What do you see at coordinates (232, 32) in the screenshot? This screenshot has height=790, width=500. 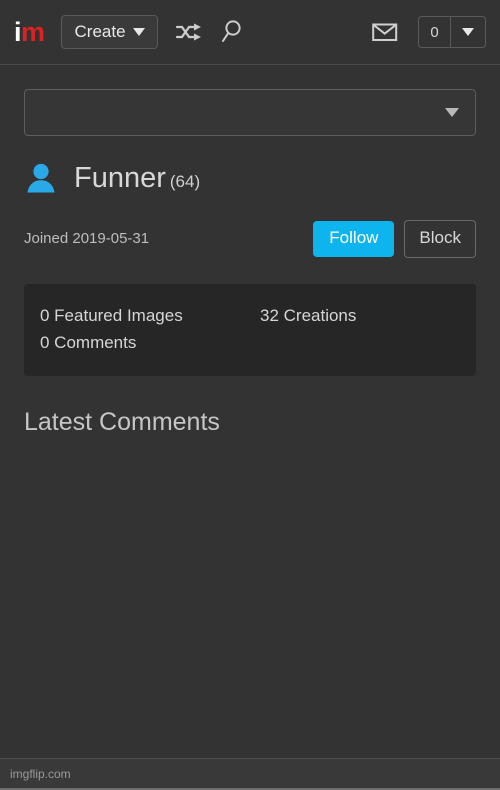 I see `search-icon` at bounding box center [232, 32].